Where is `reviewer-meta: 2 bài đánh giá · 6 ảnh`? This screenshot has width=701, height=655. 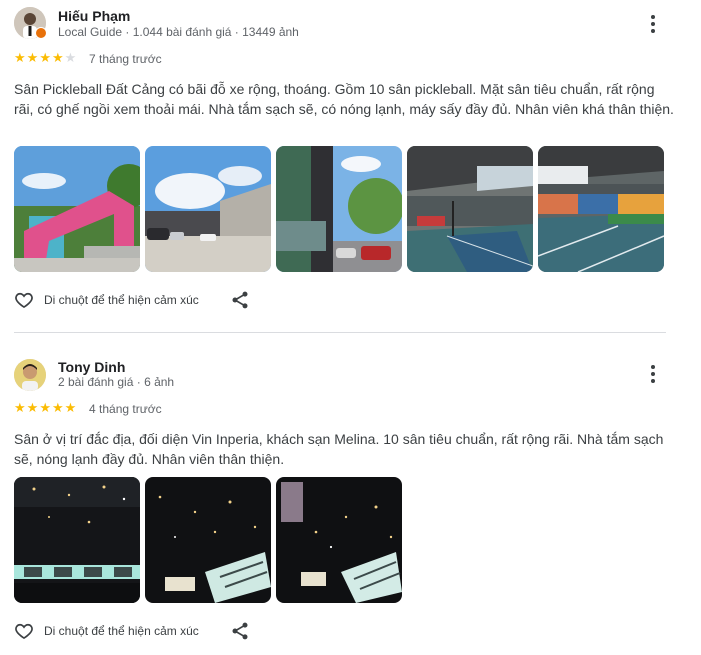 reviewer-meta: 2 bài đánh giá · 6 ảnh is located at coordinates (116, 382).